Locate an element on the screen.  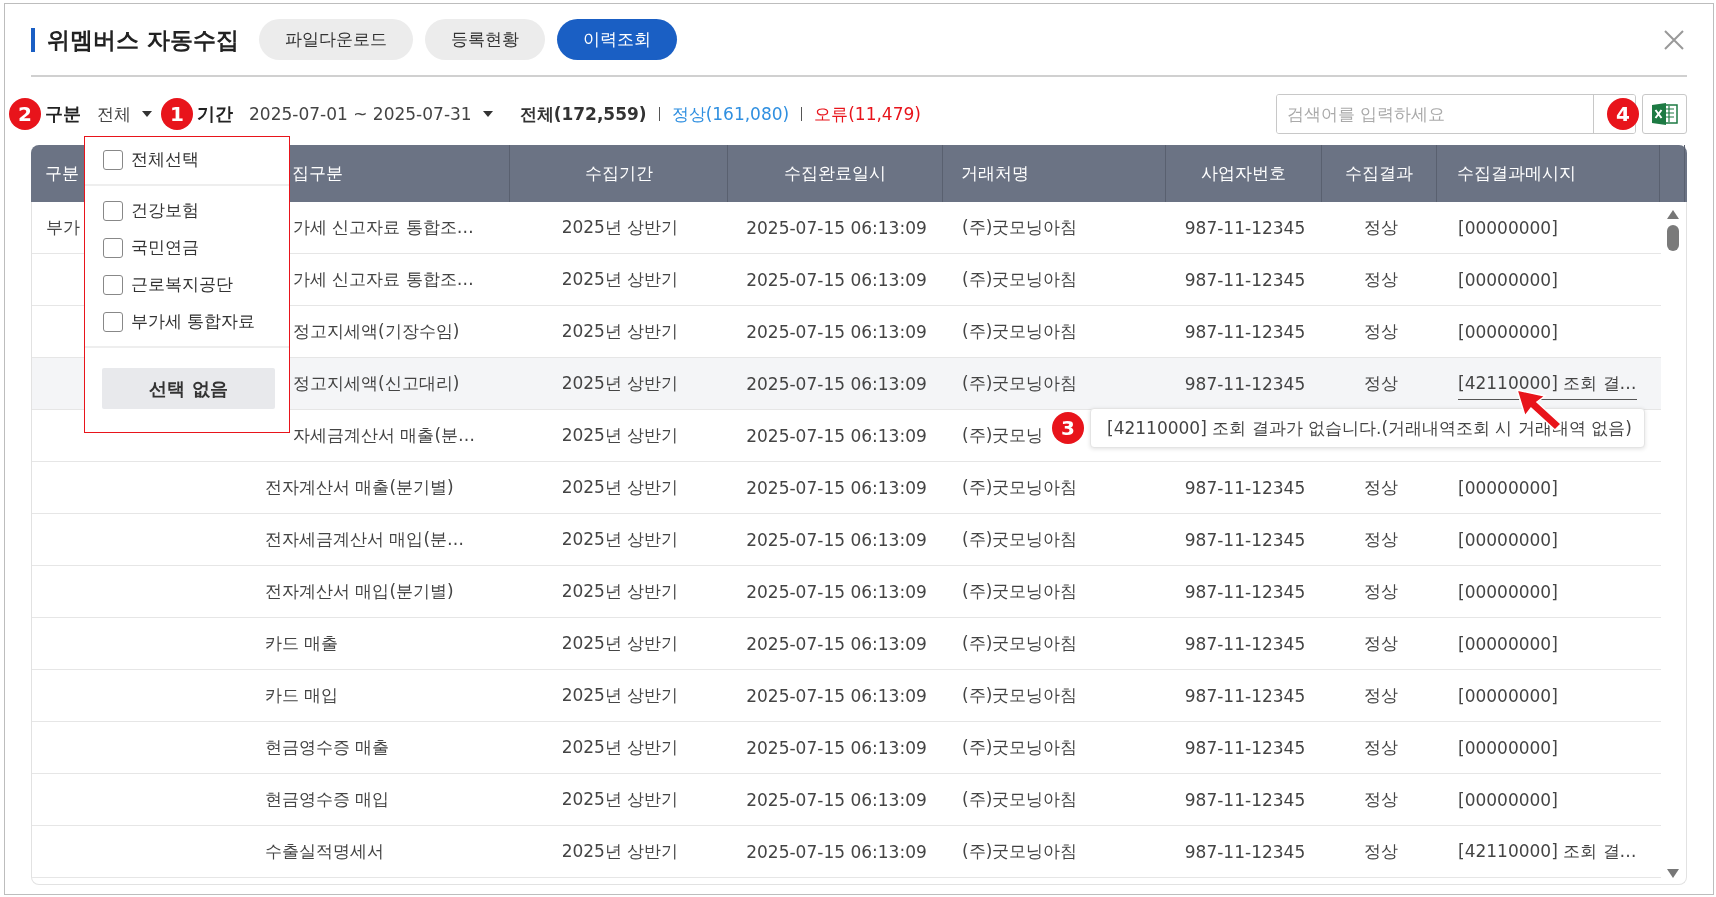
filter-label: 기간 is located at coordinates (215, 114).